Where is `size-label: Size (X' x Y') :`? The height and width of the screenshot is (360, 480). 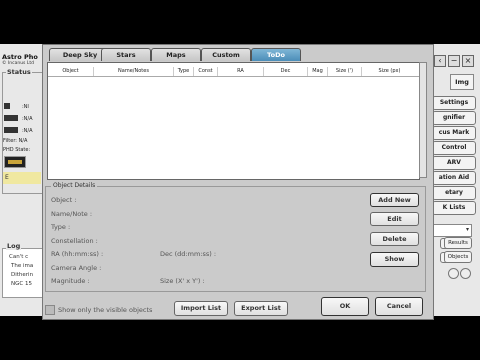 size-label: Size (X' x Y') : is located at coordinates (182, 281).